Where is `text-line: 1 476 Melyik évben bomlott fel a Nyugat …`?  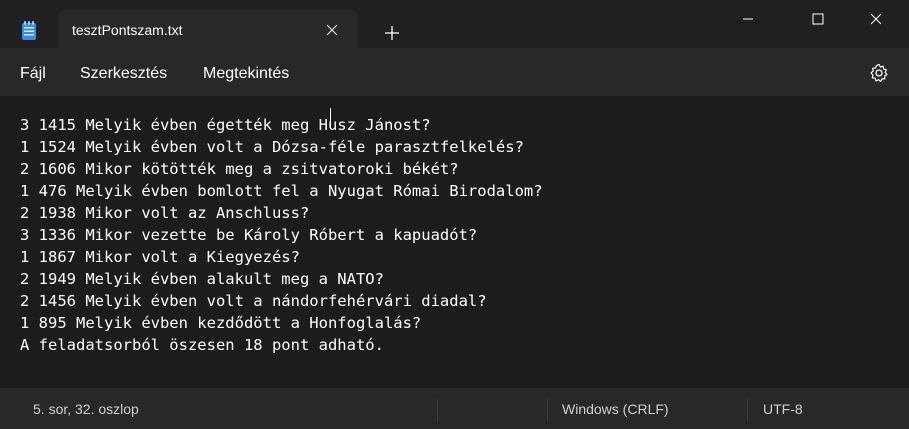 text-line: 1 476 Melyik évben bomlott fel a Nyugat … is located at coordinates (281, 191).